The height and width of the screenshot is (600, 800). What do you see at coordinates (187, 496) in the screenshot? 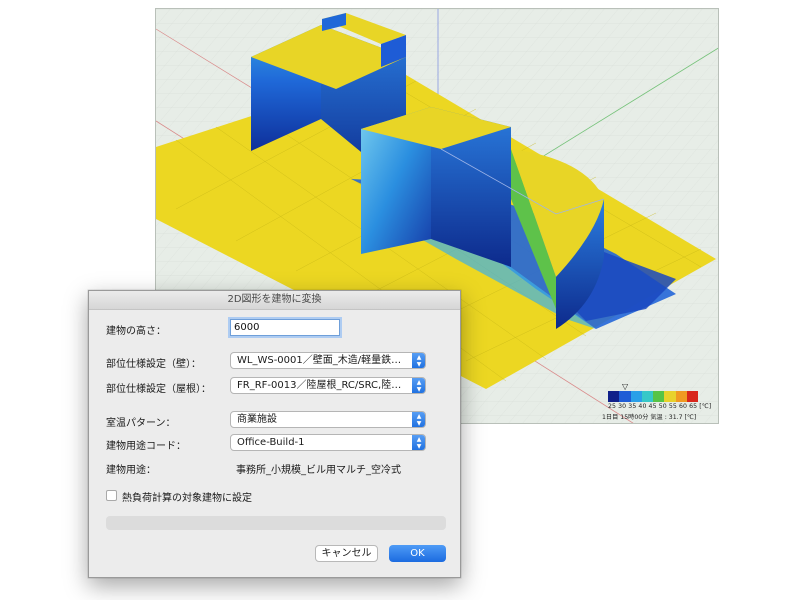
I see `heat-load-label: 熱負荷計算の対象建物に設定` at bounding box center [187, 496].